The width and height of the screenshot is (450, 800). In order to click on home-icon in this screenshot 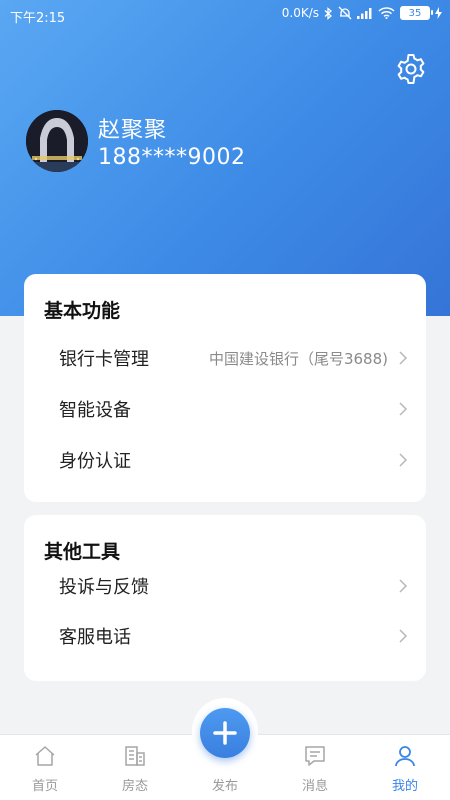, I will do `click(45, 756)`.